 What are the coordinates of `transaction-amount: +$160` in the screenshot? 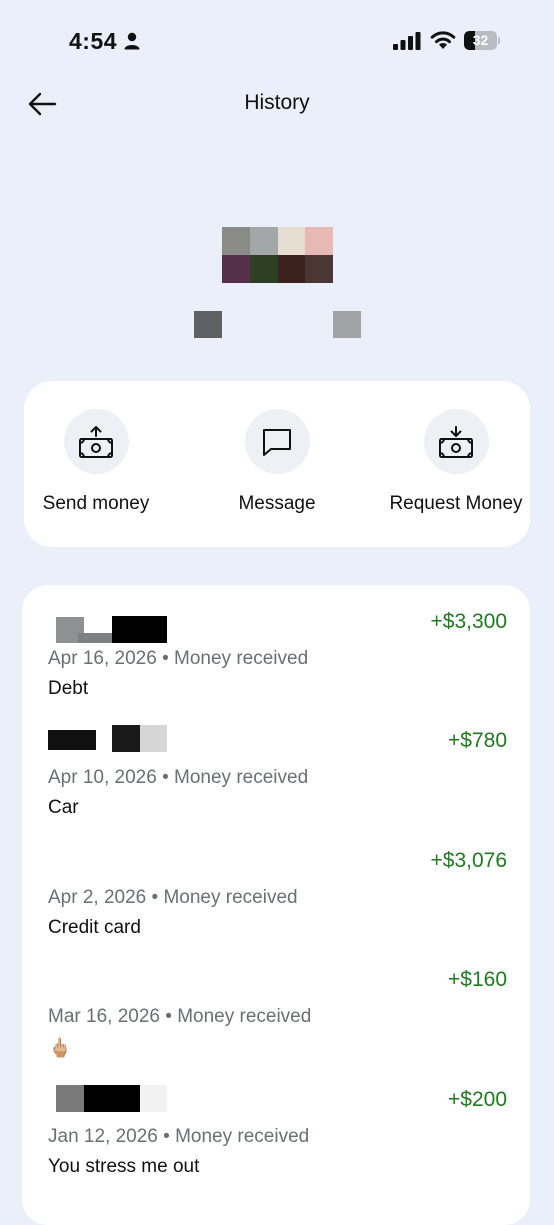 It's located at (477, 979).